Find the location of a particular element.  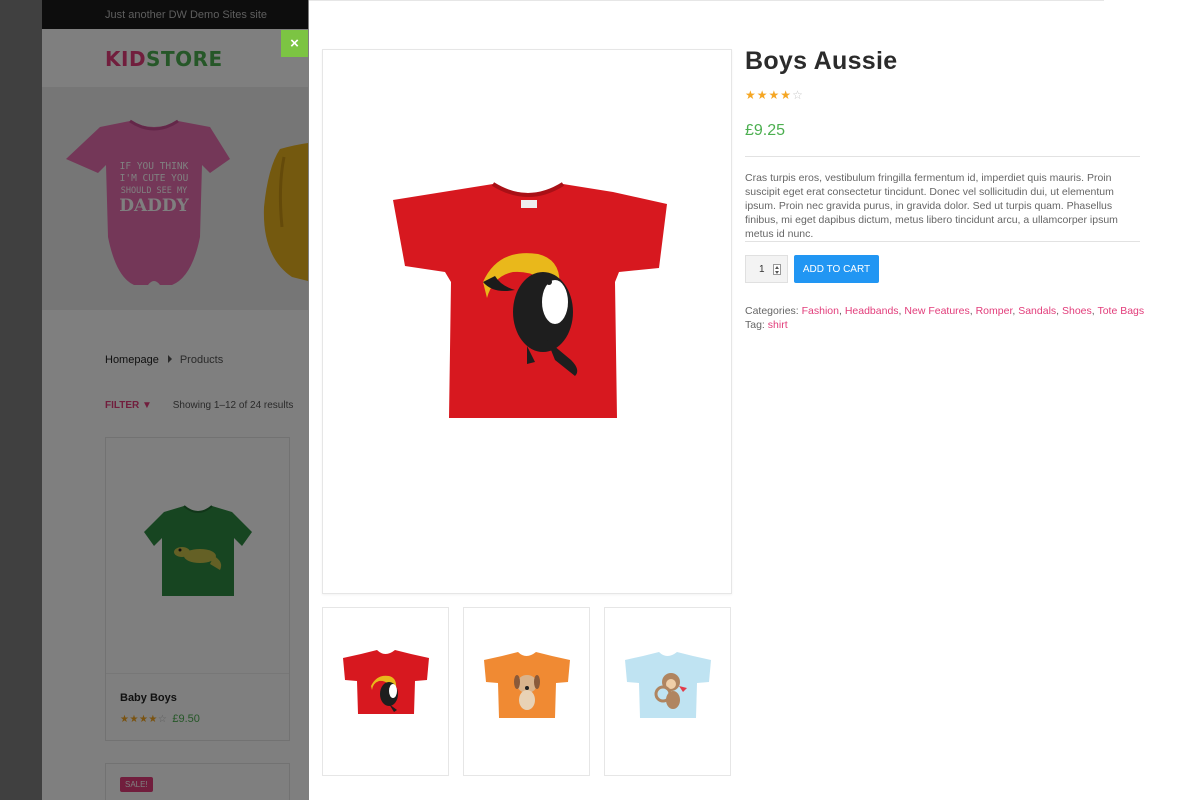

tag-link: shirt is located at coordinates (778, 325).